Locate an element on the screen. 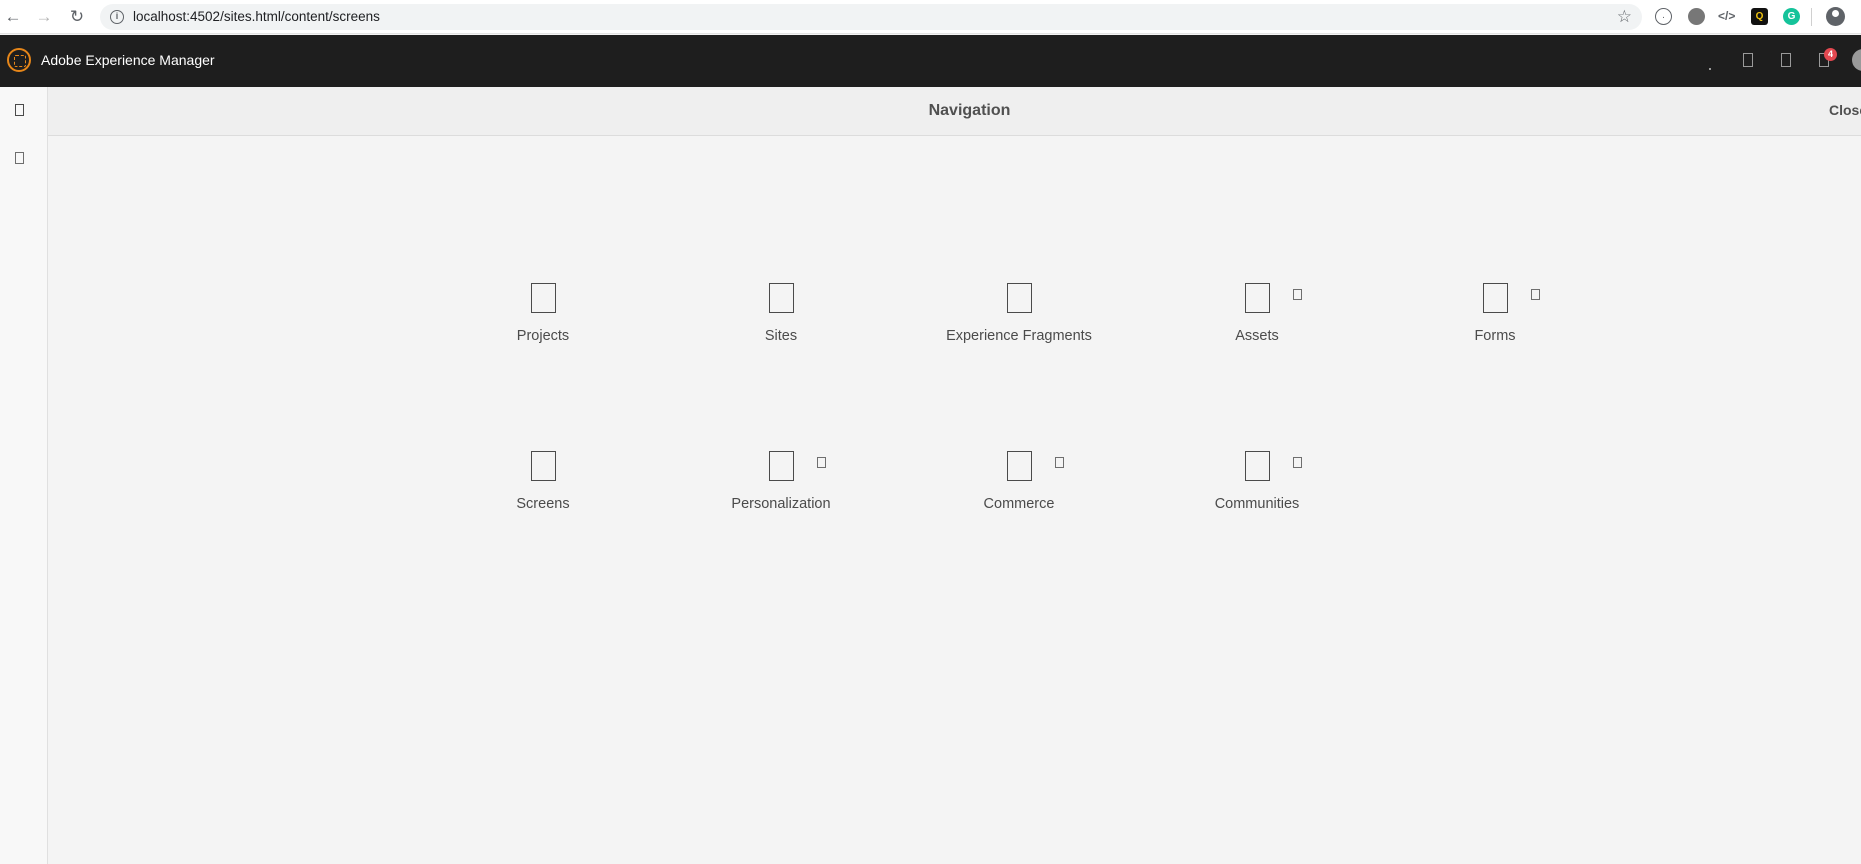  navigation-header: Navigation Close is located at coordinates (954, 111).